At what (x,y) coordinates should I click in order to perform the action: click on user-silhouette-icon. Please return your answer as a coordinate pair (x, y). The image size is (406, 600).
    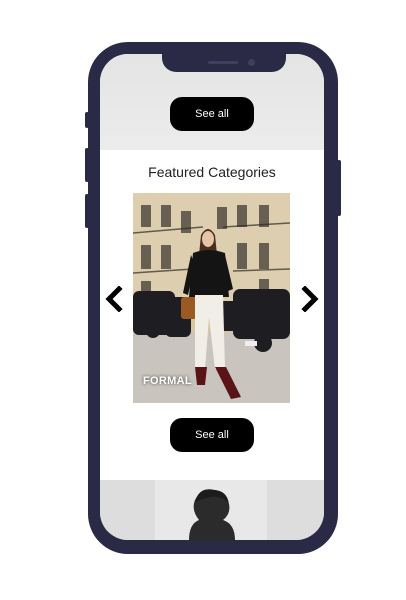
    Looking at the image, I should click on (212, 514).